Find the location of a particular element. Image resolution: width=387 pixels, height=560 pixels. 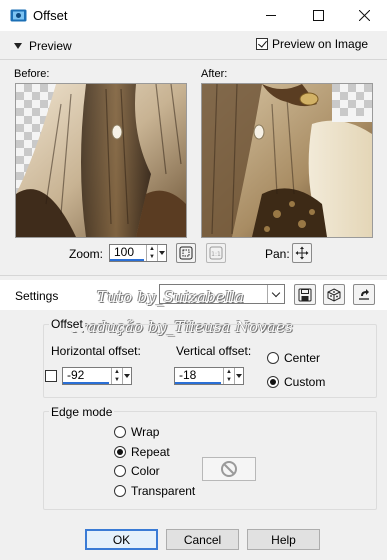

vertical-offset-value: -18 is located at coordinates (198, 376).